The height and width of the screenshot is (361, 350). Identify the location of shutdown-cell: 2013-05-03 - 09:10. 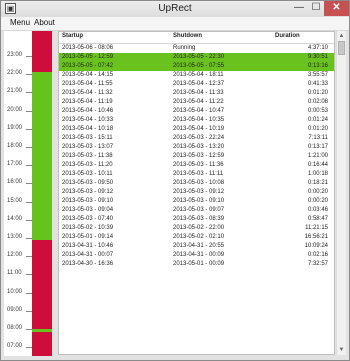
(199, 201).